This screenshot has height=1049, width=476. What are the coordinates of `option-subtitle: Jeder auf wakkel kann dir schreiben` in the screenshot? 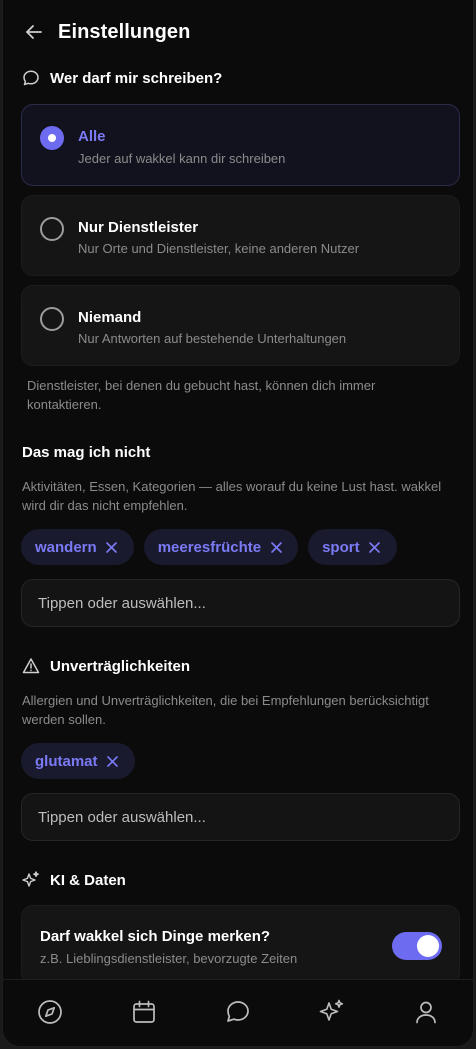 It's located at (182, 158).